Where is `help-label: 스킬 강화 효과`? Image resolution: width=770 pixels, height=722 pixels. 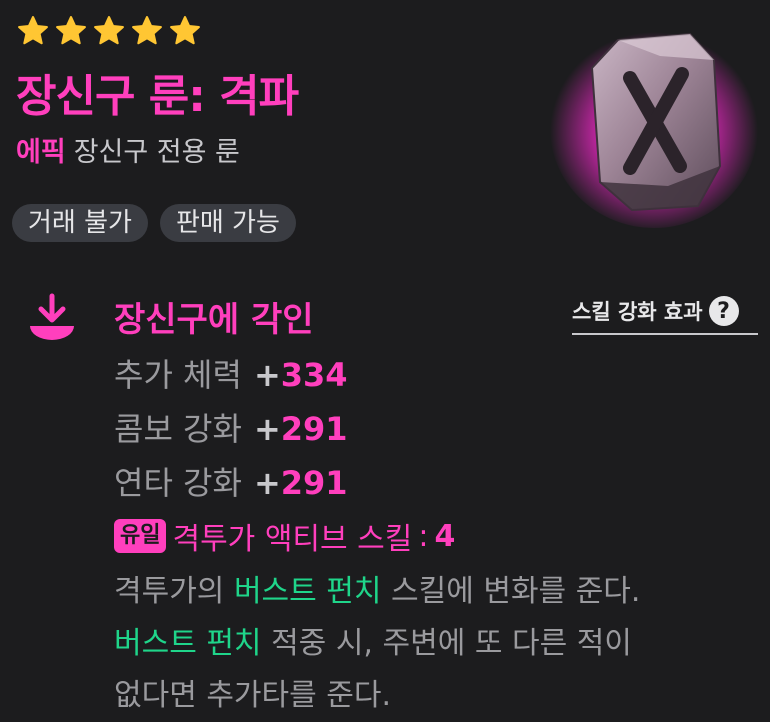 help-label: 스킬 강화 효과 is located at coordinates (637, 312).